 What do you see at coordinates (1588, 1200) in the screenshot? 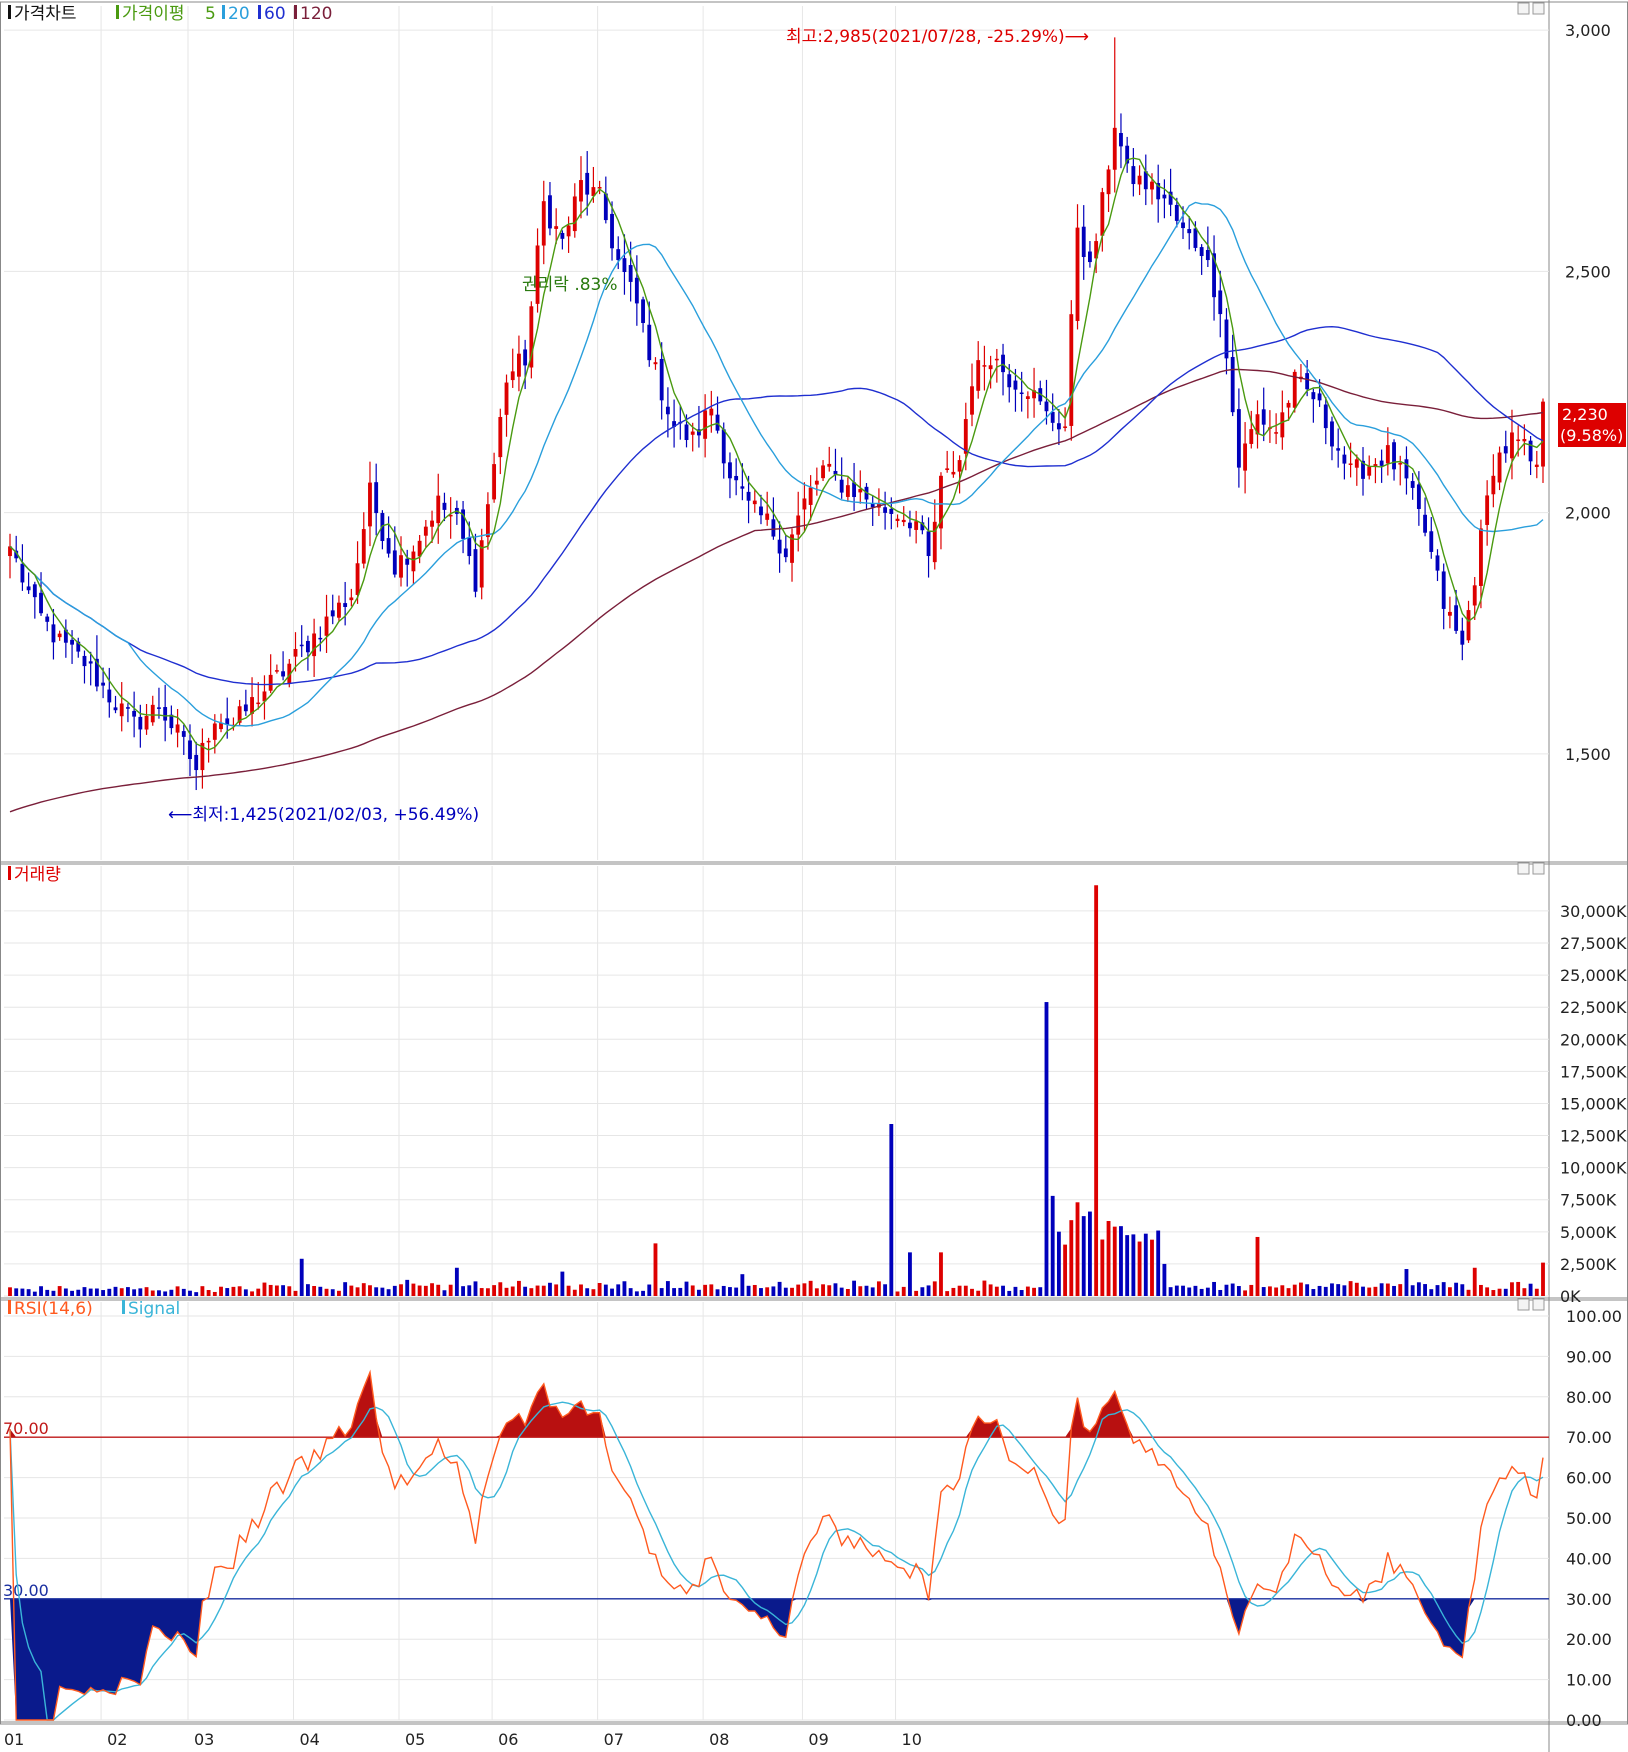
I see `volume-tick-label: 7,500K` at bounding box center [1588, 1200].